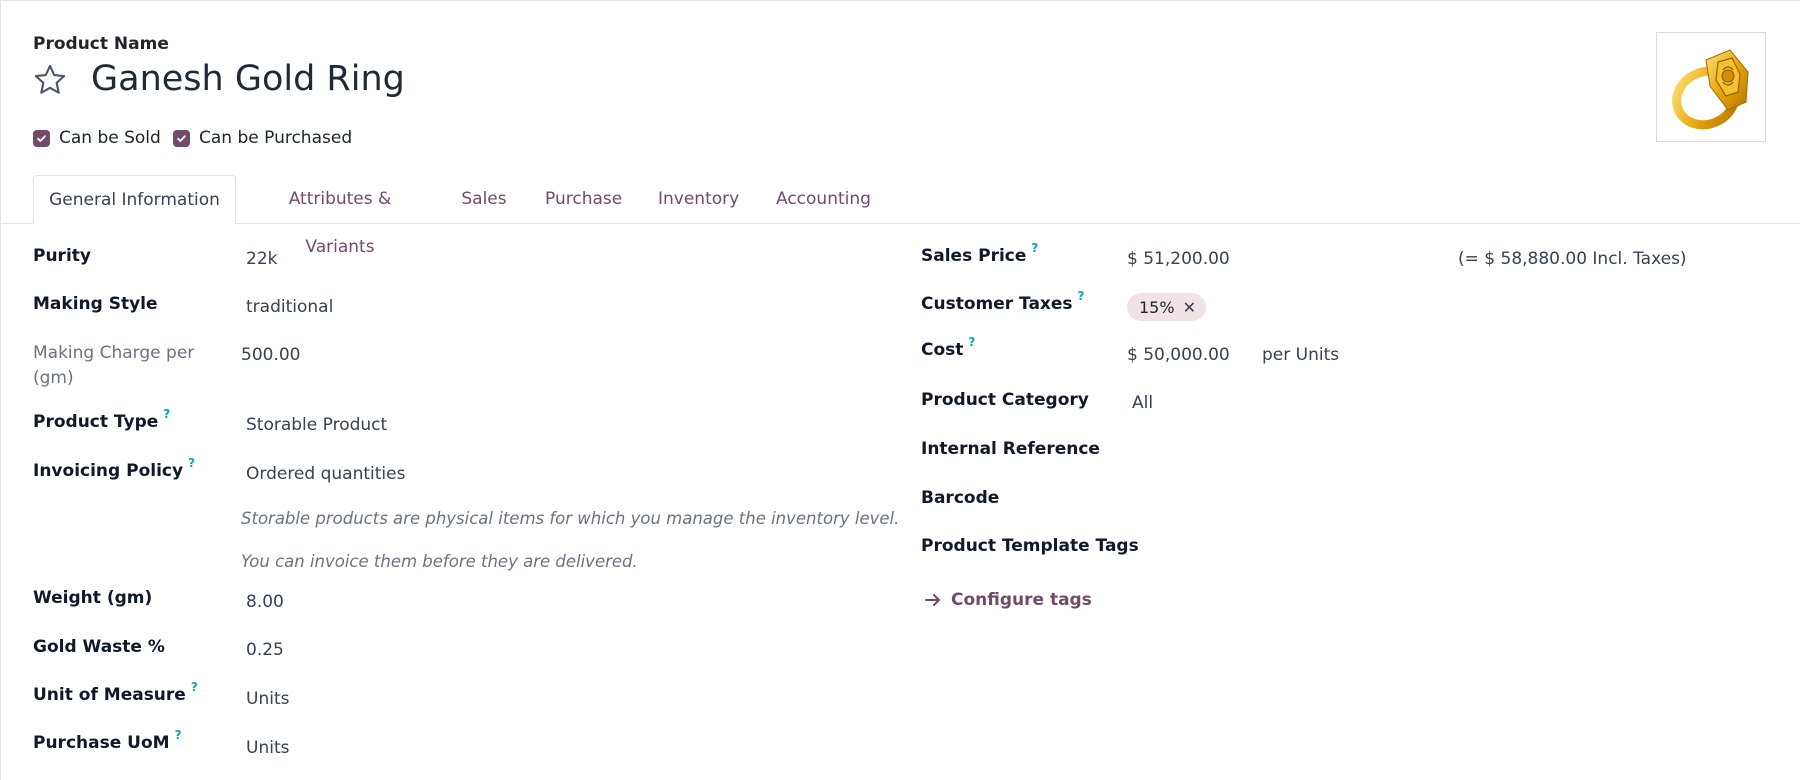 The width and height of the screenshot is (1802, 780). I want to click on configure-tags-link: Configure tags, so click(1008, 600).